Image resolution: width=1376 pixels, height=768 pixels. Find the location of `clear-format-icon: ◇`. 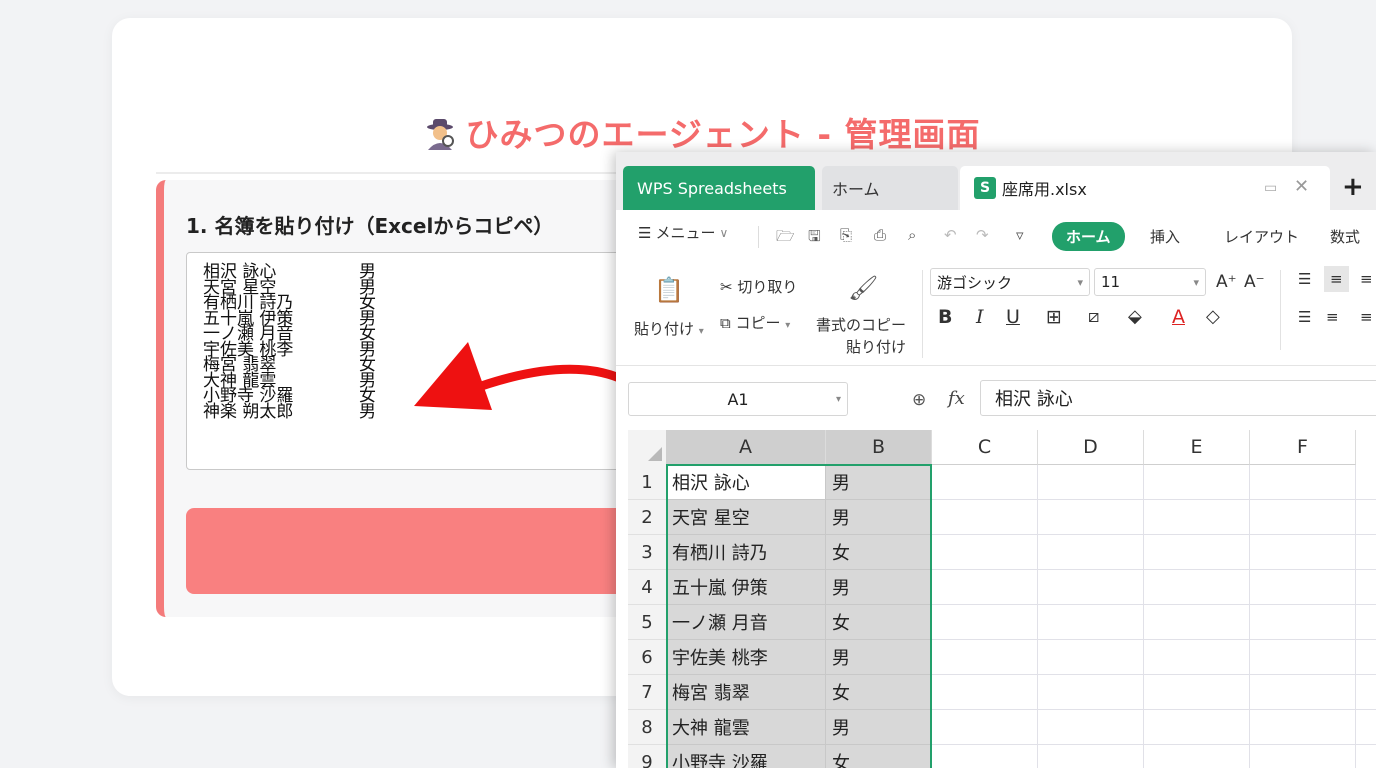

clear-format-icon: ◇ is located at coordinates (1213, 316).